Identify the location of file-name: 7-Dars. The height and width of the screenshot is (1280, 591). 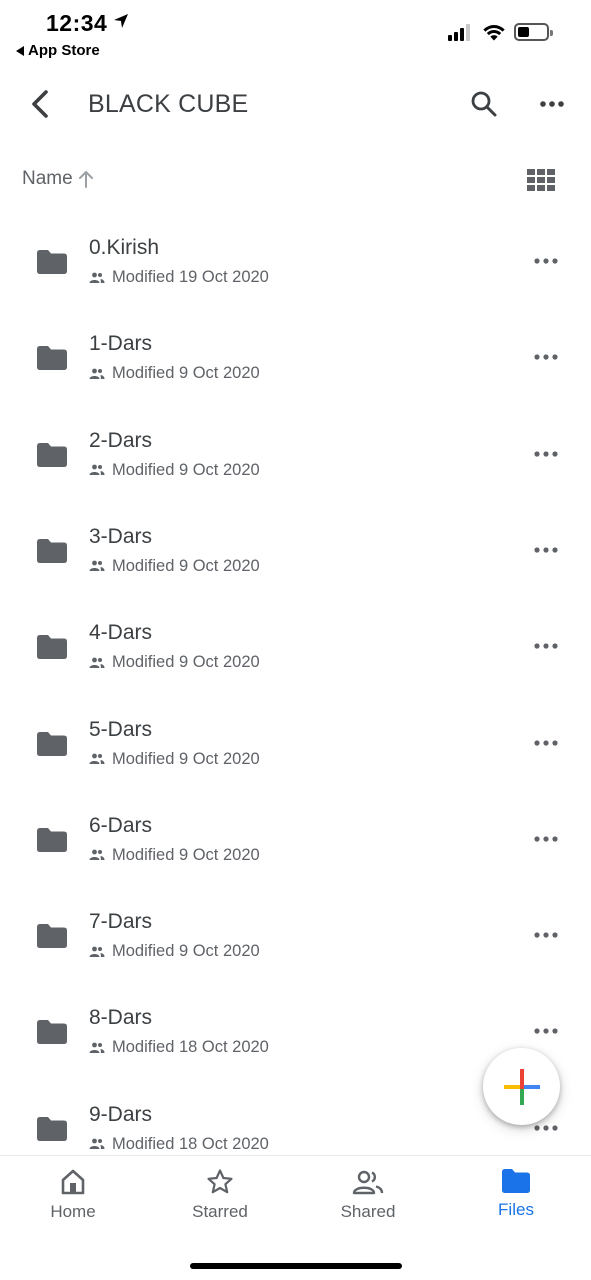
(121, 922).